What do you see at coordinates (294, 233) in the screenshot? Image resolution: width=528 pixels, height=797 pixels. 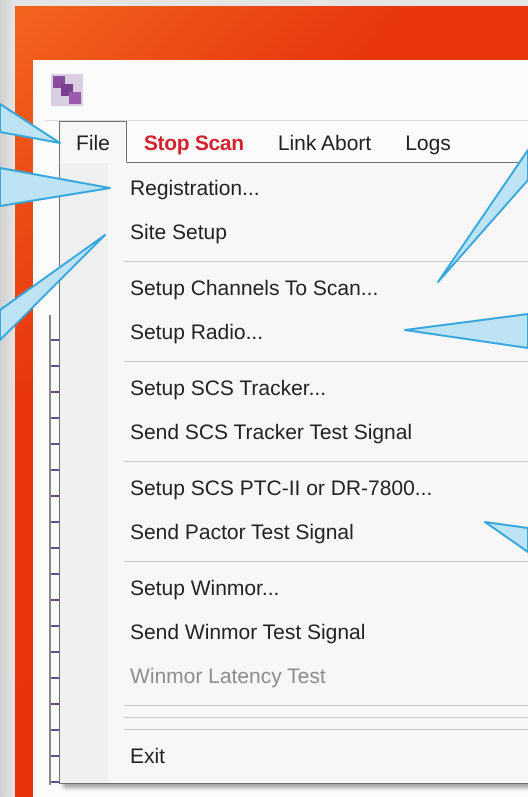 I see `menu-item: Site Setup` at bounding box center [294, 233].